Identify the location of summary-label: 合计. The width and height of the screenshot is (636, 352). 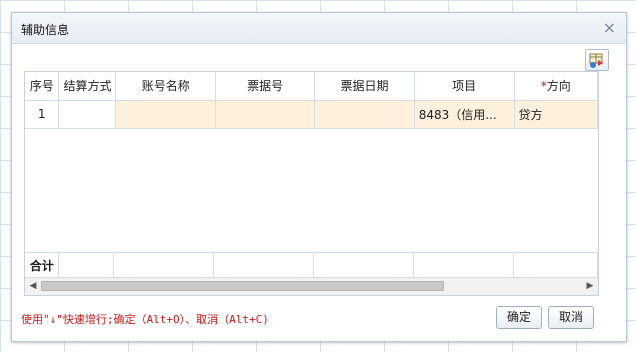
(42, 265).